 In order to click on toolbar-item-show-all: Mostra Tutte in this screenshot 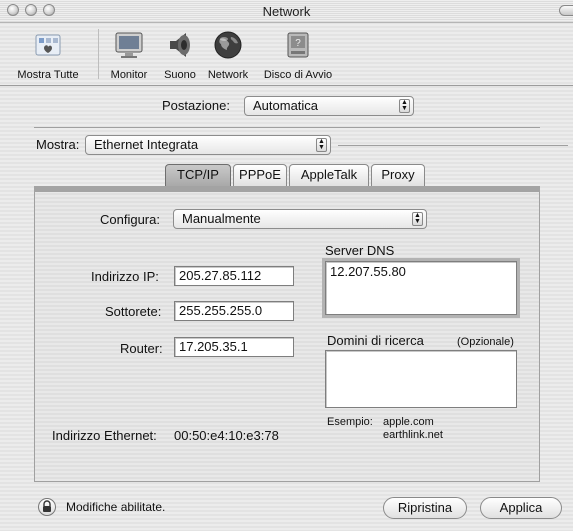, I will do `click(48, 55)`.